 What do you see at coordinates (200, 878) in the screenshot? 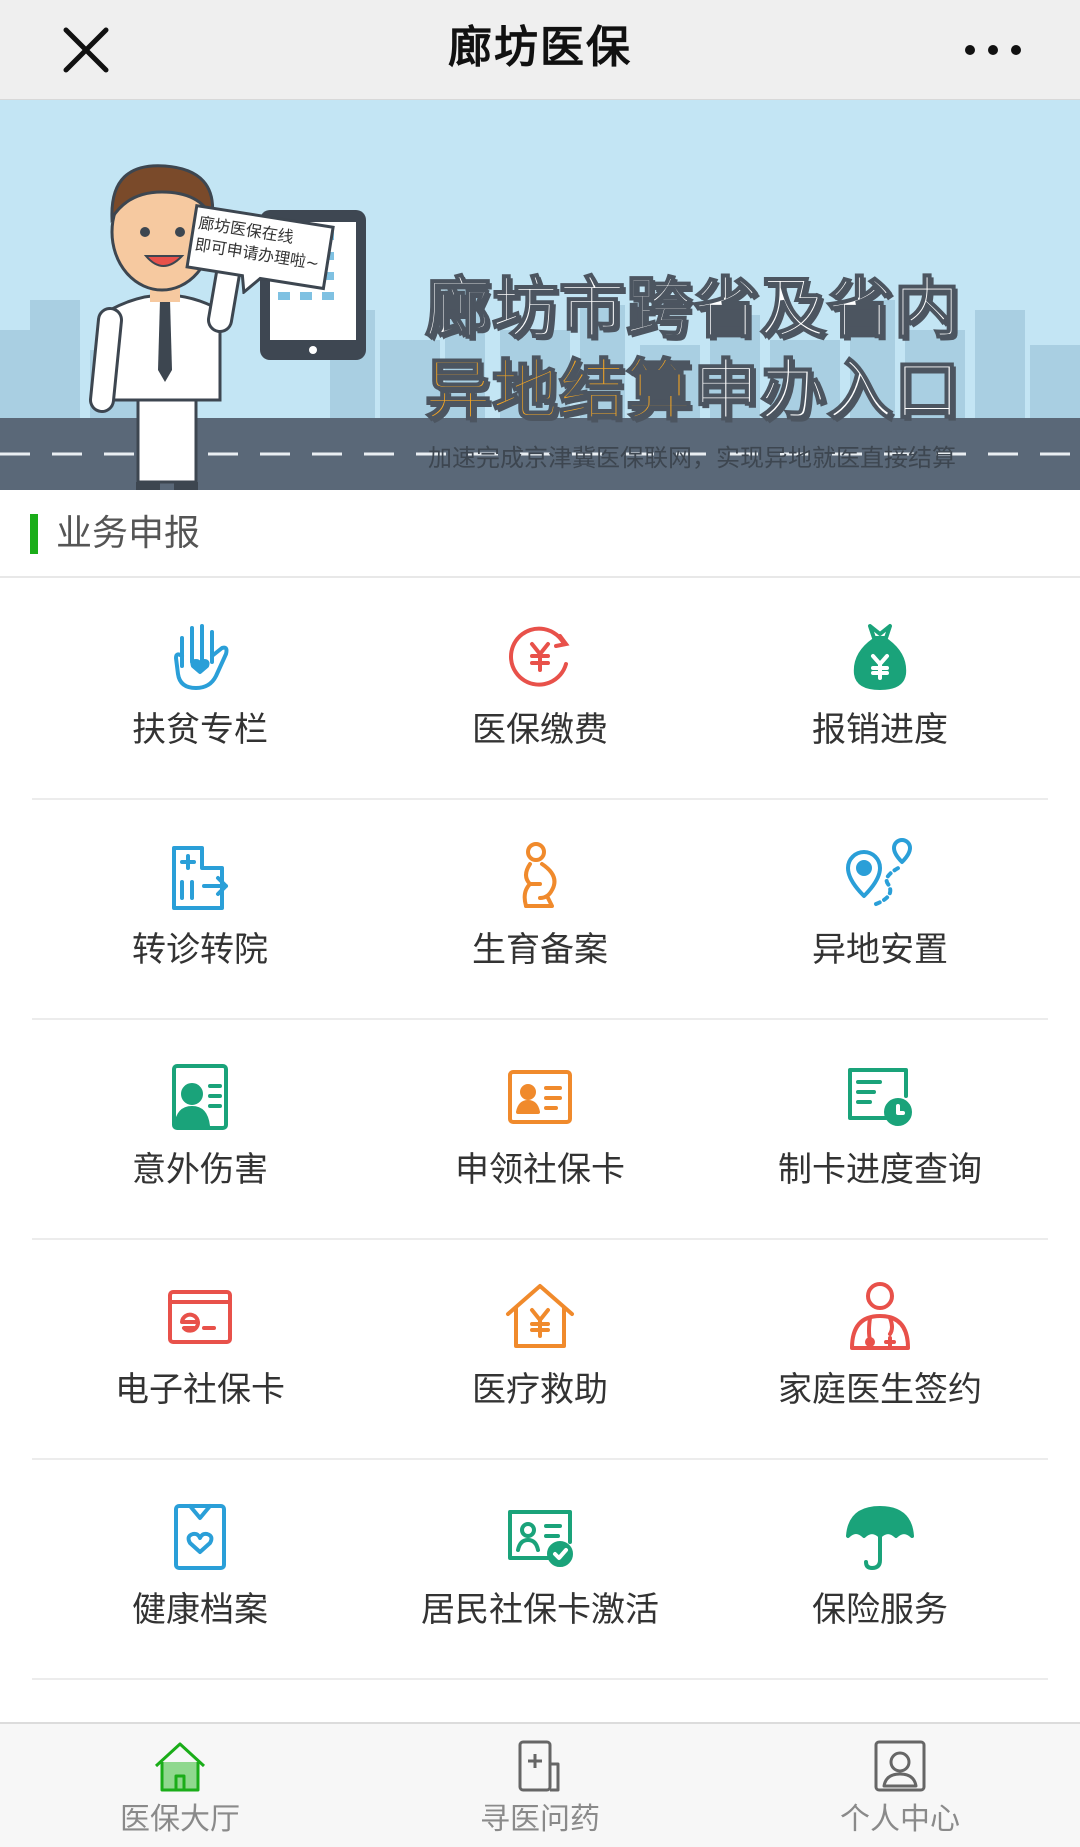
I see `hospital-transfer-icon` at bounding box center [200, 878].